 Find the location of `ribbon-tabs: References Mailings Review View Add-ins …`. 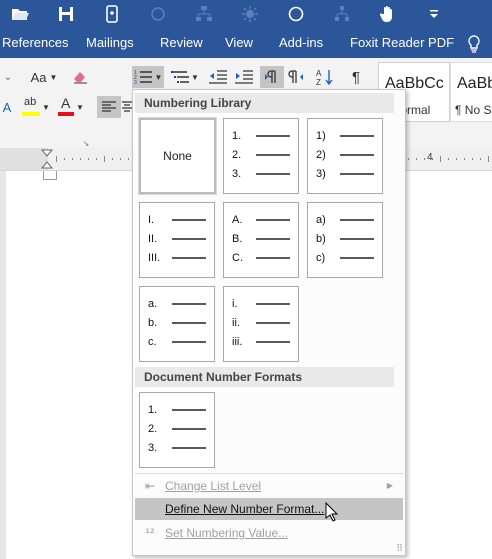

ribbon-tabs: References Mailings Review View Add-ins … is located at coordinates (246, 43).